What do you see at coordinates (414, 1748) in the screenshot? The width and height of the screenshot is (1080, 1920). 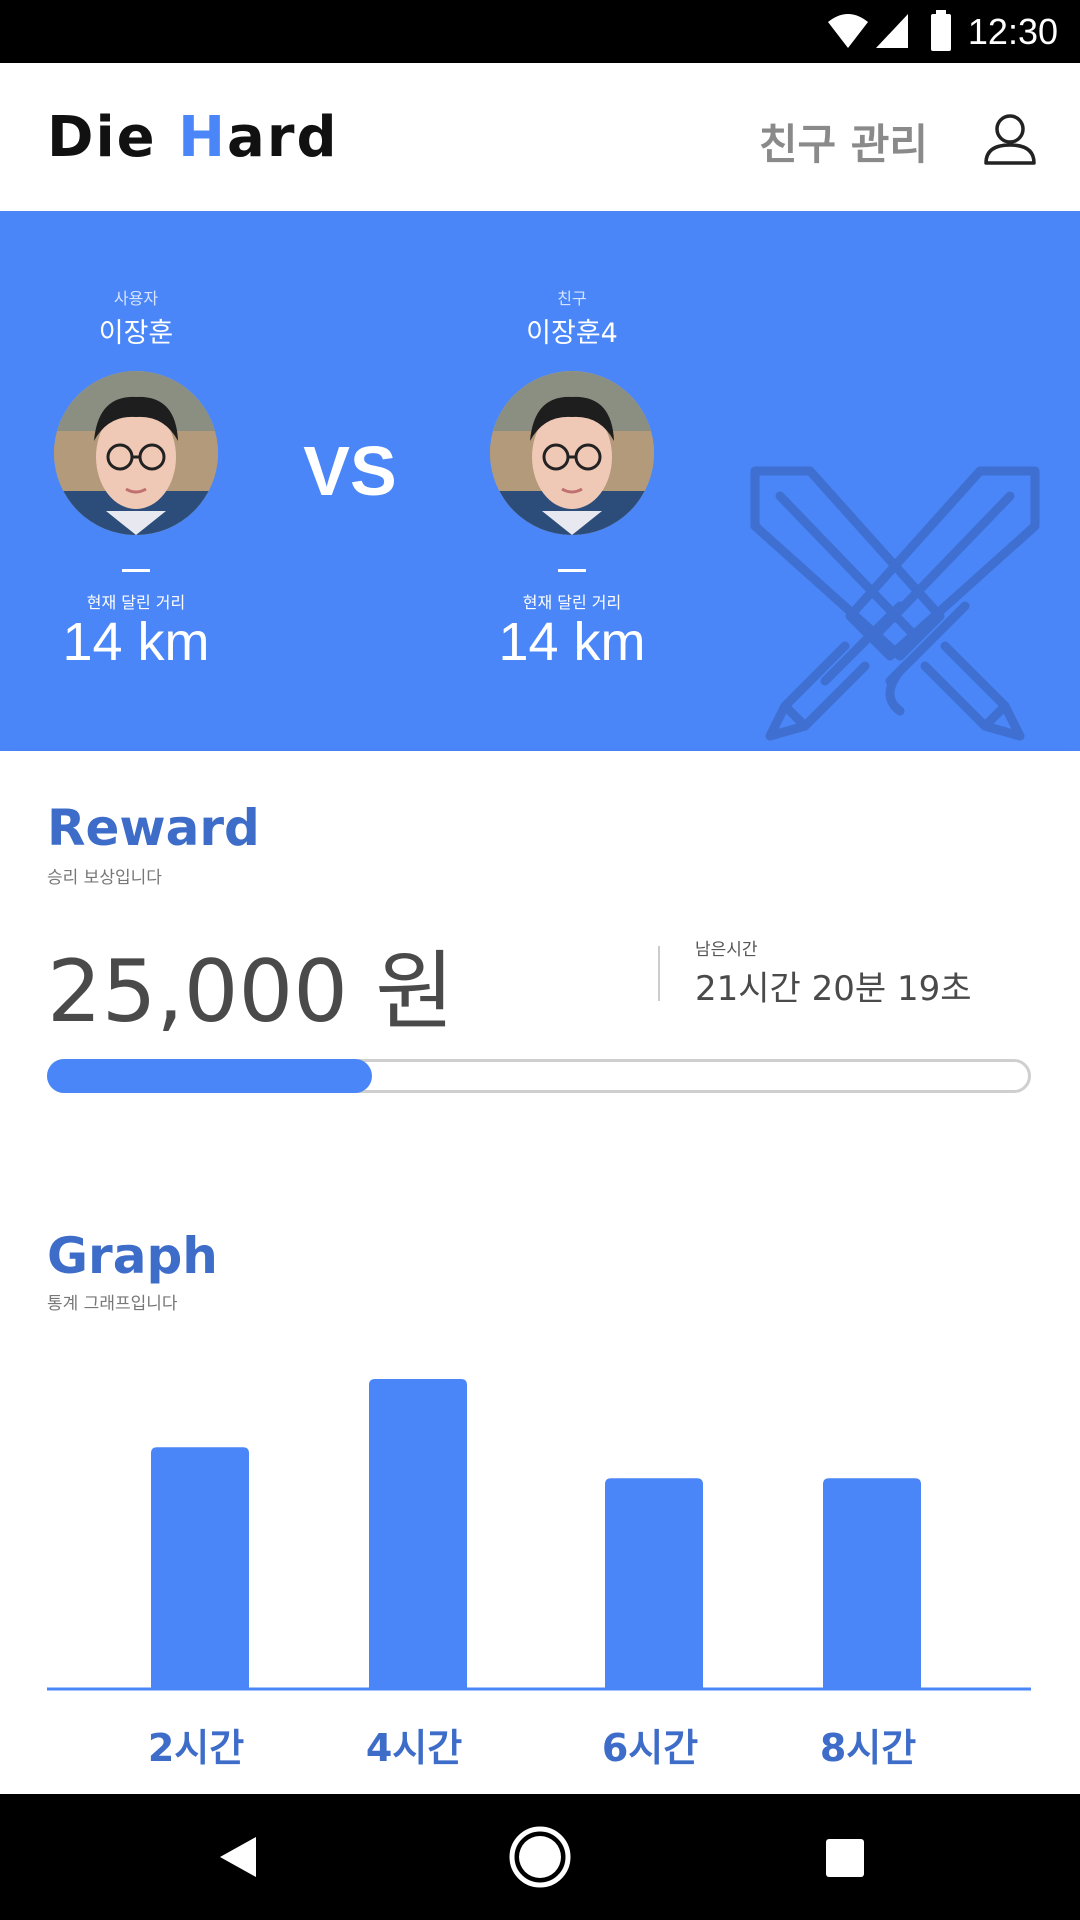 I see `chart-x-tick-label: 4시간` at bounding box center [414, 1748].